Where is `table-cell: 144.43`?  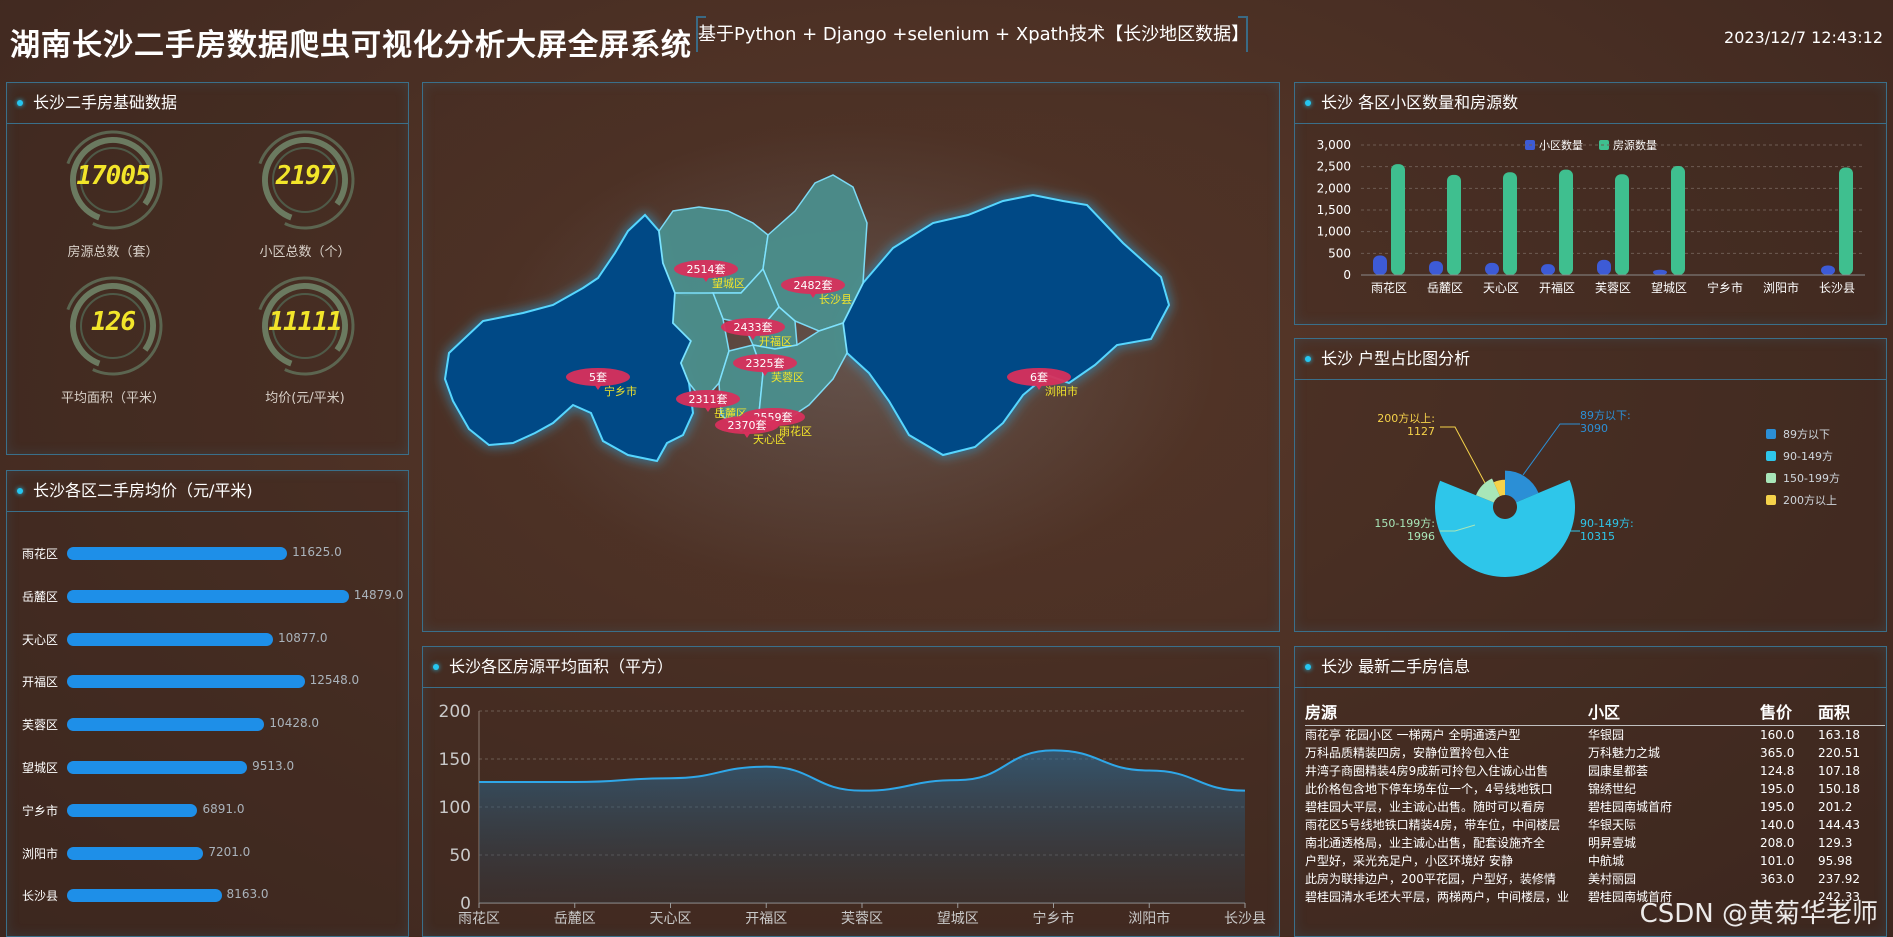
table-cell: 144.43 is located at coordinates (1839, 825).